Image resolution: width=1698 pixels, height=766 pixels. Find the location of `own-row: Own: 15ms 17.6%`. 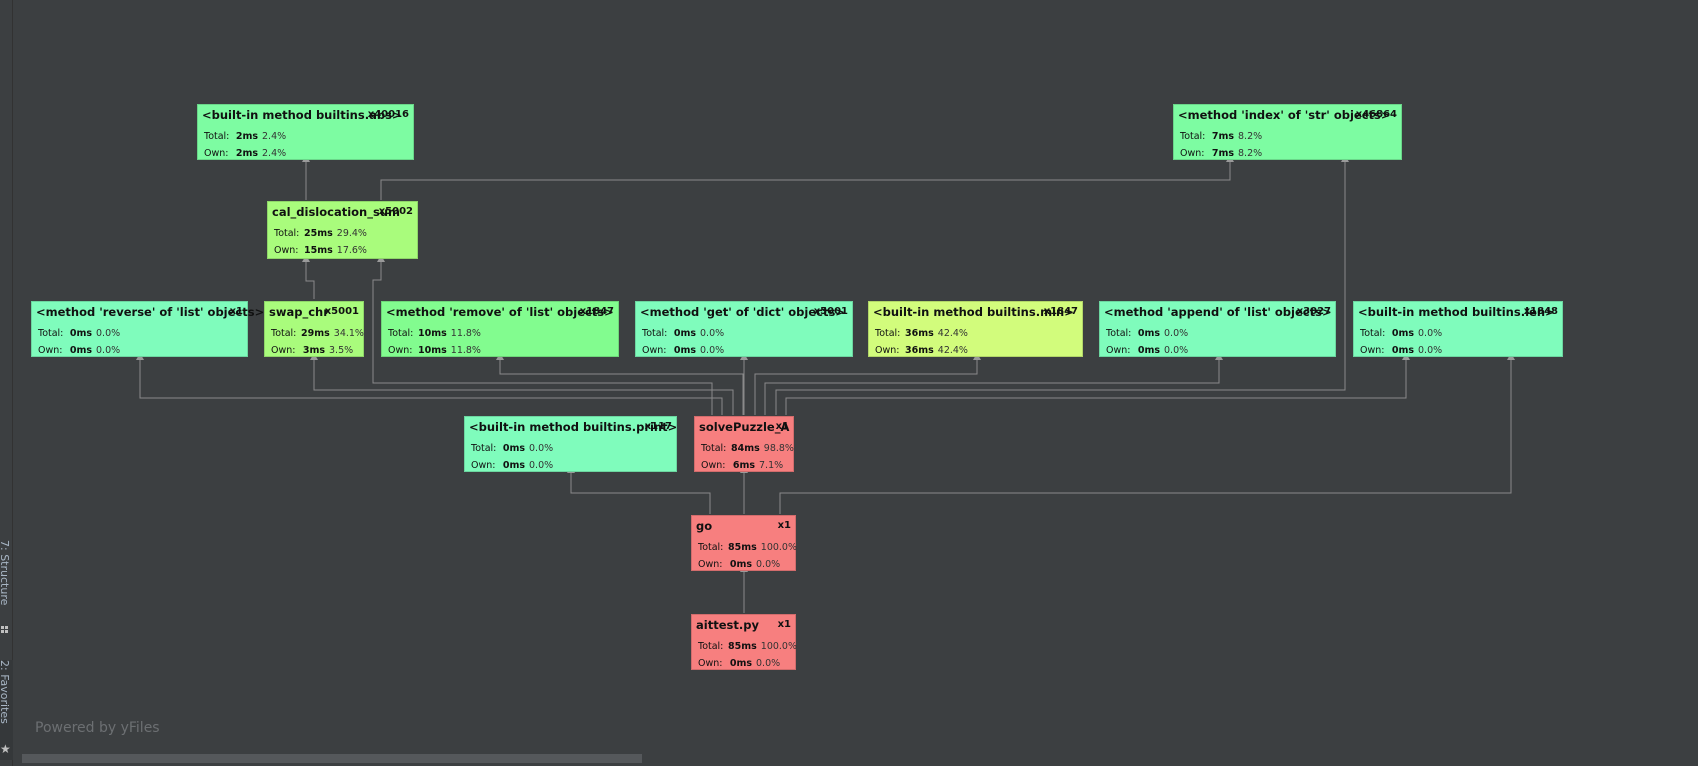

own-row: Own: 15ms 17.6% is located at coordinates (320, 250).